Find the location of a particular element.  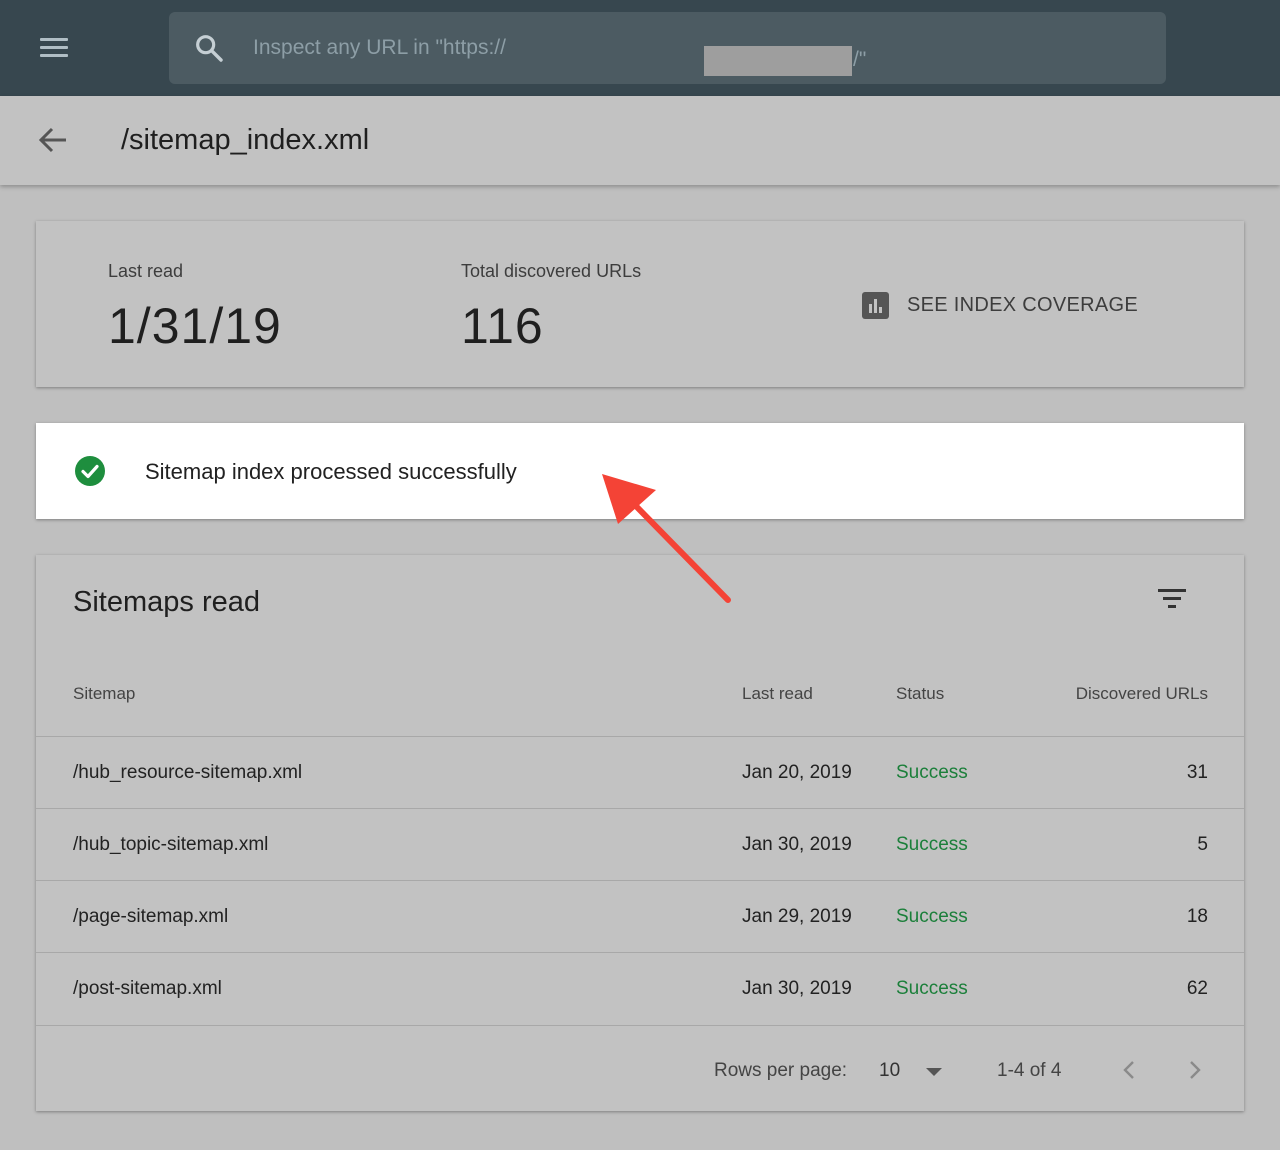

sitemap-path: /post-sitemap.xml is located at coordinates (147, 988).